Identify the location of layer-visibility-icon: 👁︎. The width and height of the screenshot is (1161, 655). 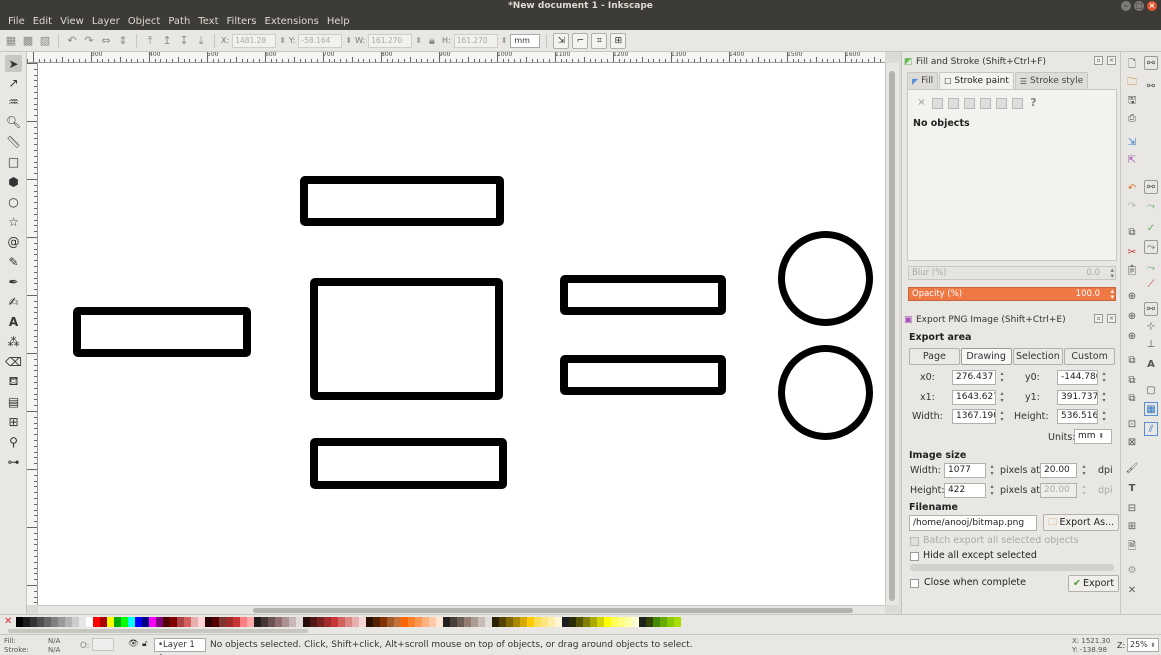
(133, 644).